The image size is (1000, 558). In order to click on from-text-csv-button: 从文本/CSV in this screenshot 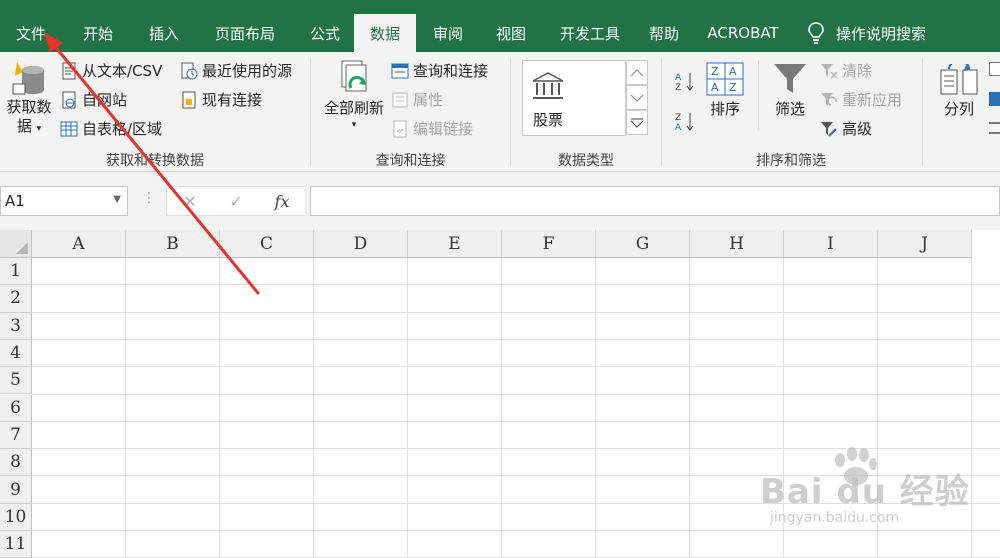, I will do `click(111, 70)`.